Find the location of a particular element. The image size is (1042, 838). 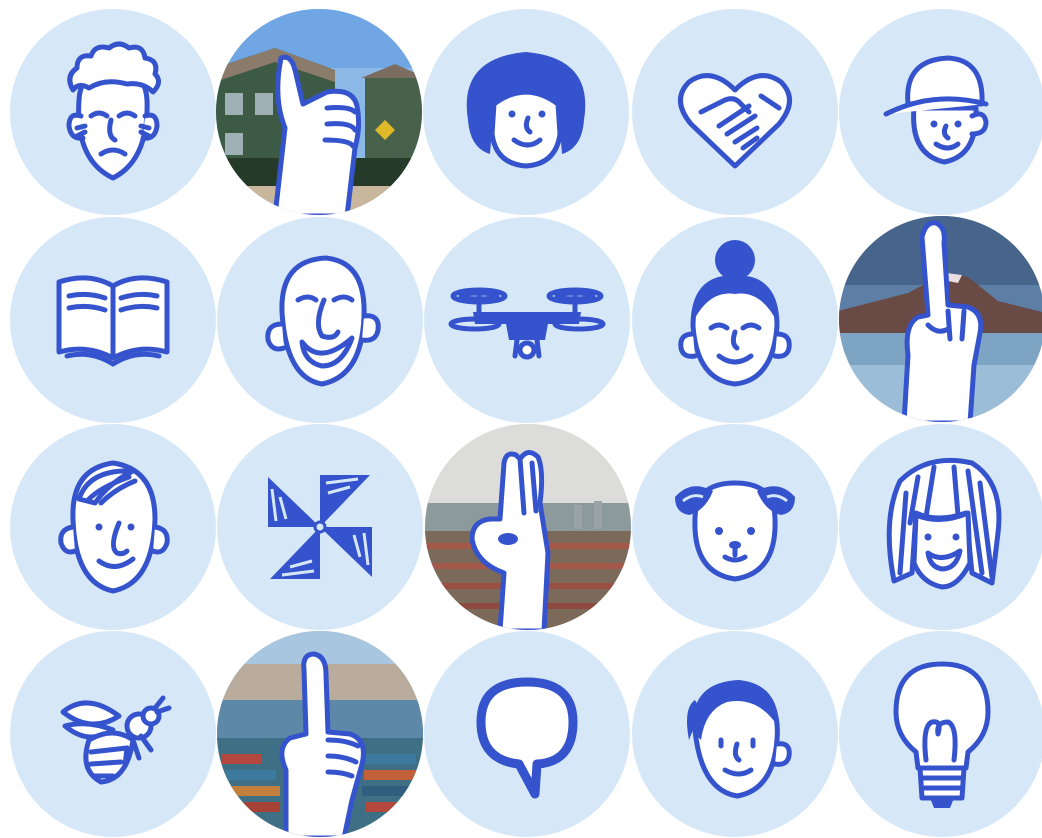

curly-haired-man-icon is located at coordinates (113, 112).